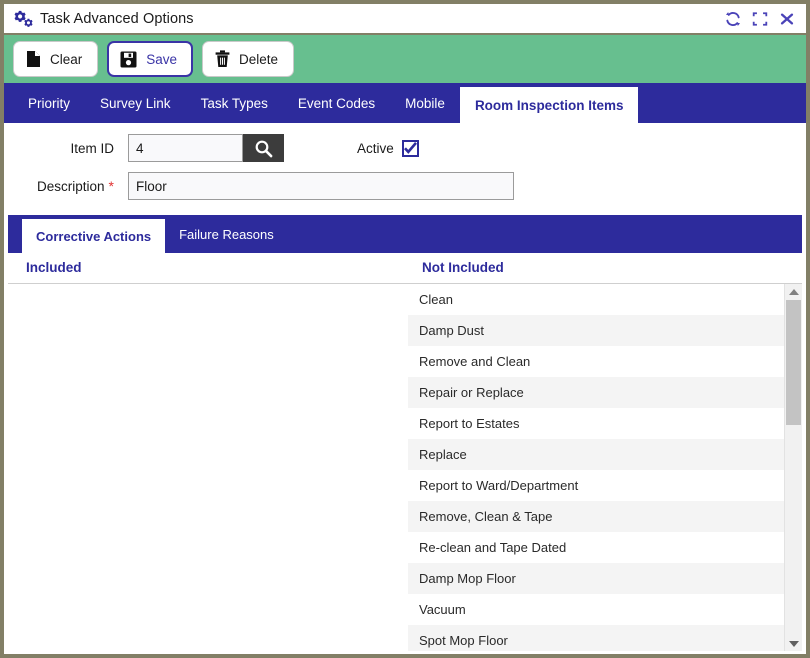 The height and width of the screenshot is (658, 810). Describe the element at coordinates (596, 454) in the screenshot. I see `not-included-list-item: Replace` at that location.